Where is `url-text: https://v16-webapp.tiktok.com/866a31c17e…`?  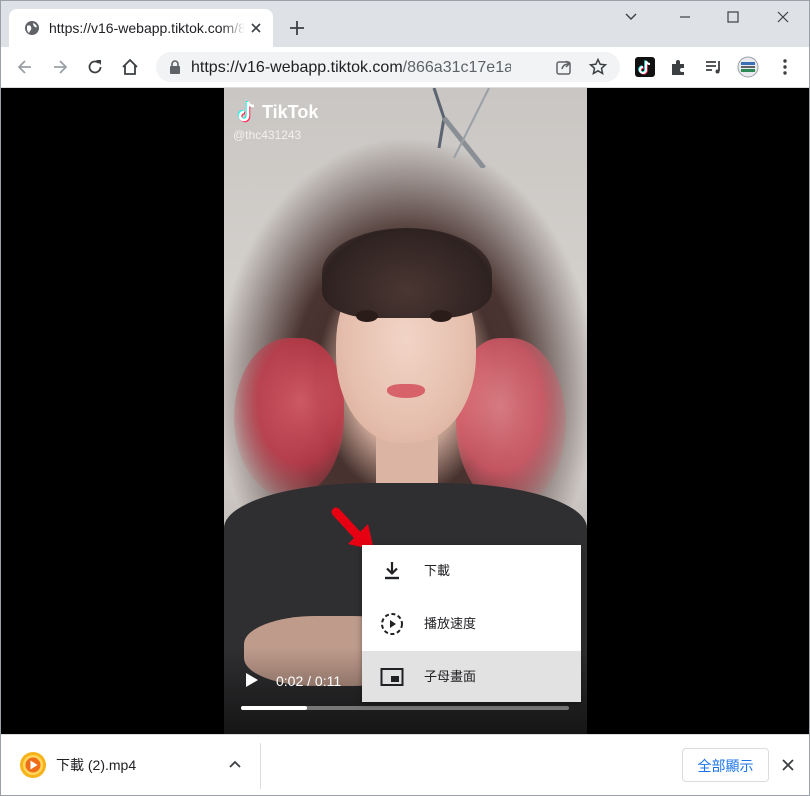
url-text: https://v16-webapp.tiktok.com/866a31c17e… is located at coordinates (351, 67).